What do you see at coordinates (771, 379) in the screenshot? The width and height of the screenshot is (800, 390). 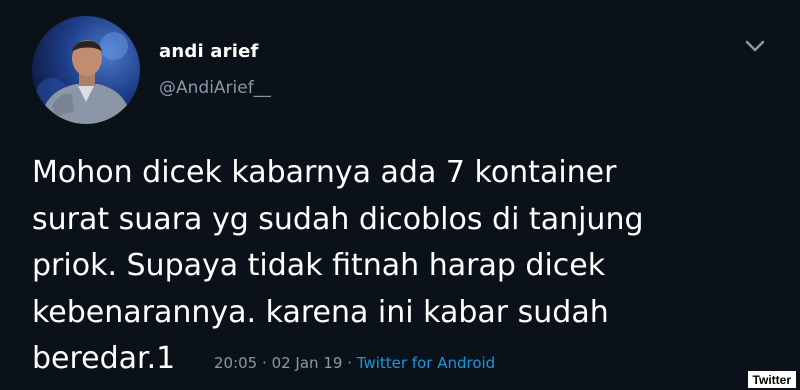 I see `watermark-label: Twitter` at bounding box center [771, 379].